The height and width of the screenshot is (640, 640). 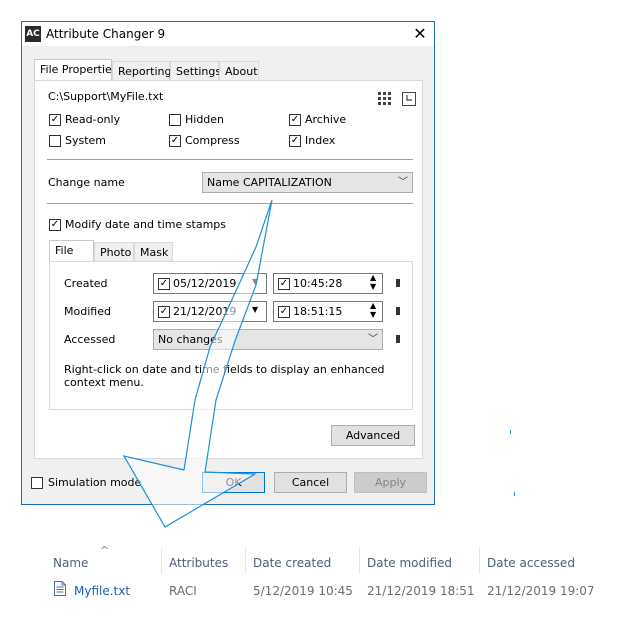 What do you see at coordinates (421, 591) in the screenshot?
I see `file-date-modified: 21/12/2019 18:51` at bounding box center [421, 591].